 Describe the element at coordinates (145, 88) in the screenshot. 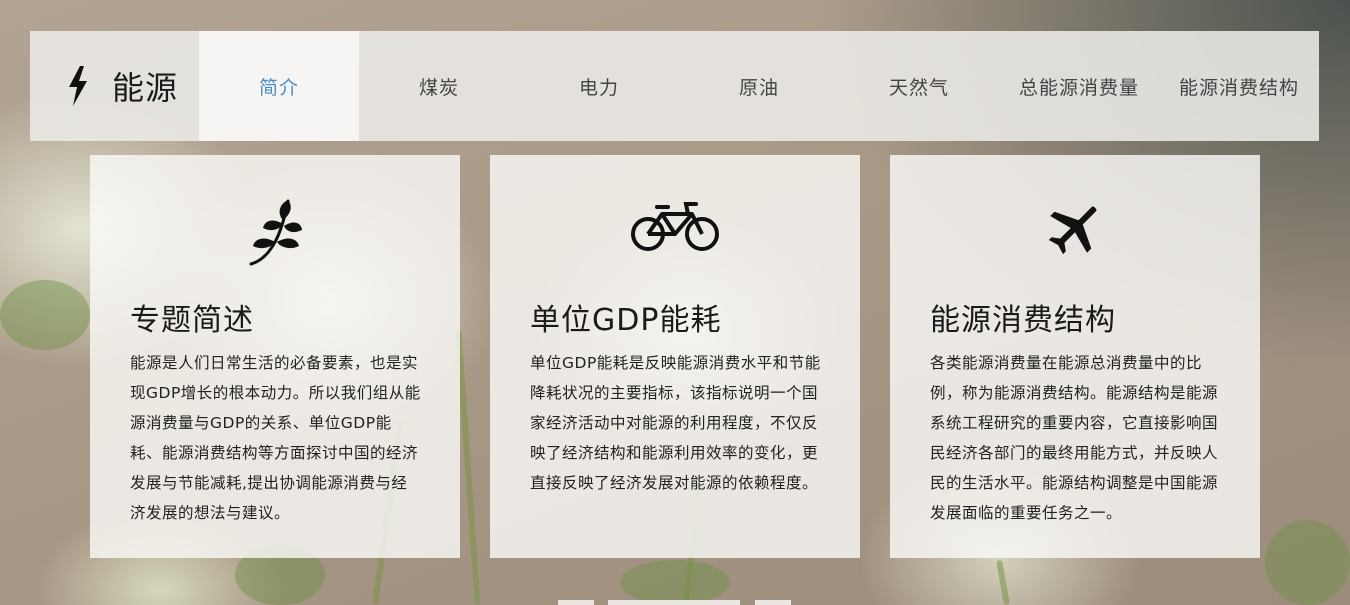

I see `brand-label: 能源` at that location.